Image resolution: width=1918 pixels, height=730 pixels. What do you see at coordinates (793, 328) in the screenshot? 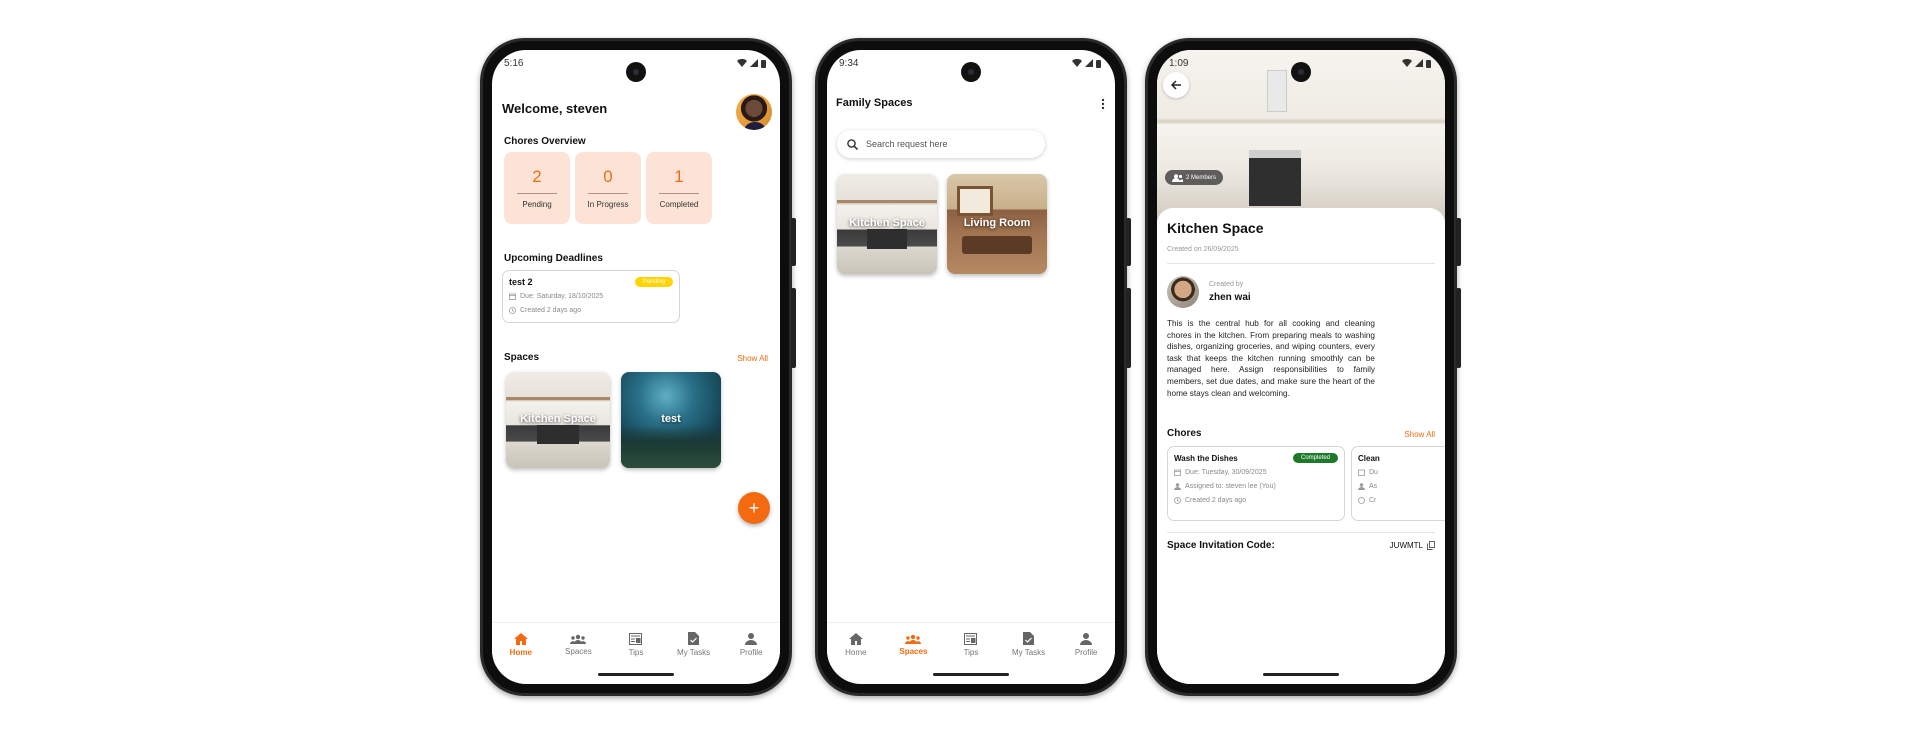
I see `volume-button` at bounding box center [793, 328].